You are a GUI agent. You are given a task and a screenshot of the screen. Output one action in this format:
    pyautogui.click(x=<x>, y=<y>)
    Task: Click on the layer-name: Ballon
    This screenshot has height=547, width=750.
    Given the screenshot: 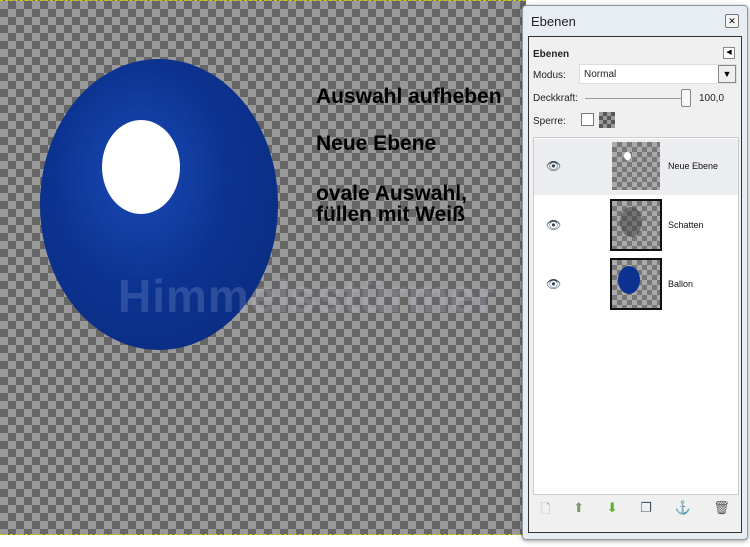 What is the action you would take?
    pyautogui.click(x=681, y=284)
    